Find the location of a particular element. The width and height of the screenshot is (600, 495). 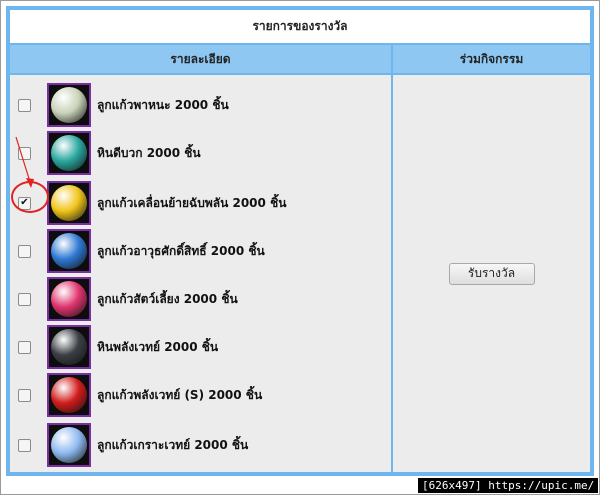

reward-item: ลูกแก้วอาวุธศักดิ์สิทธิ์ 2000 ชิ้น is located at coordinates (200, 251).